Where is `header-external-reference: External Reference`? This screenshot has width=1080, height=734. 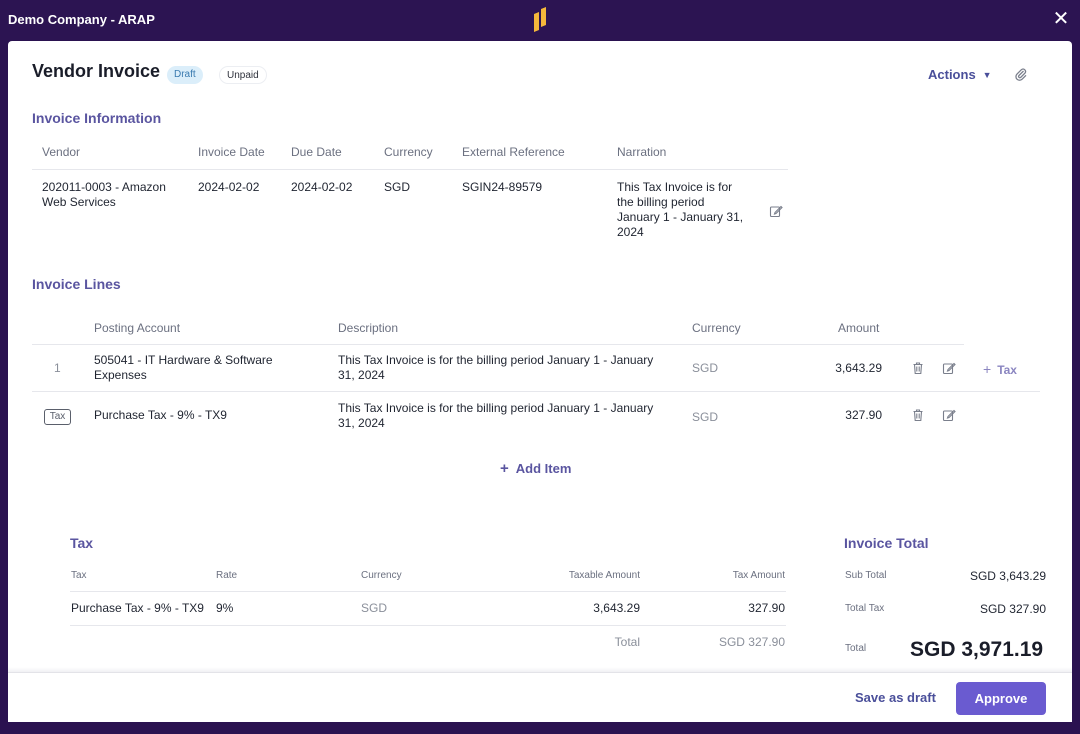
header-external-reference: External Reference is located at coordinates (513, 152).